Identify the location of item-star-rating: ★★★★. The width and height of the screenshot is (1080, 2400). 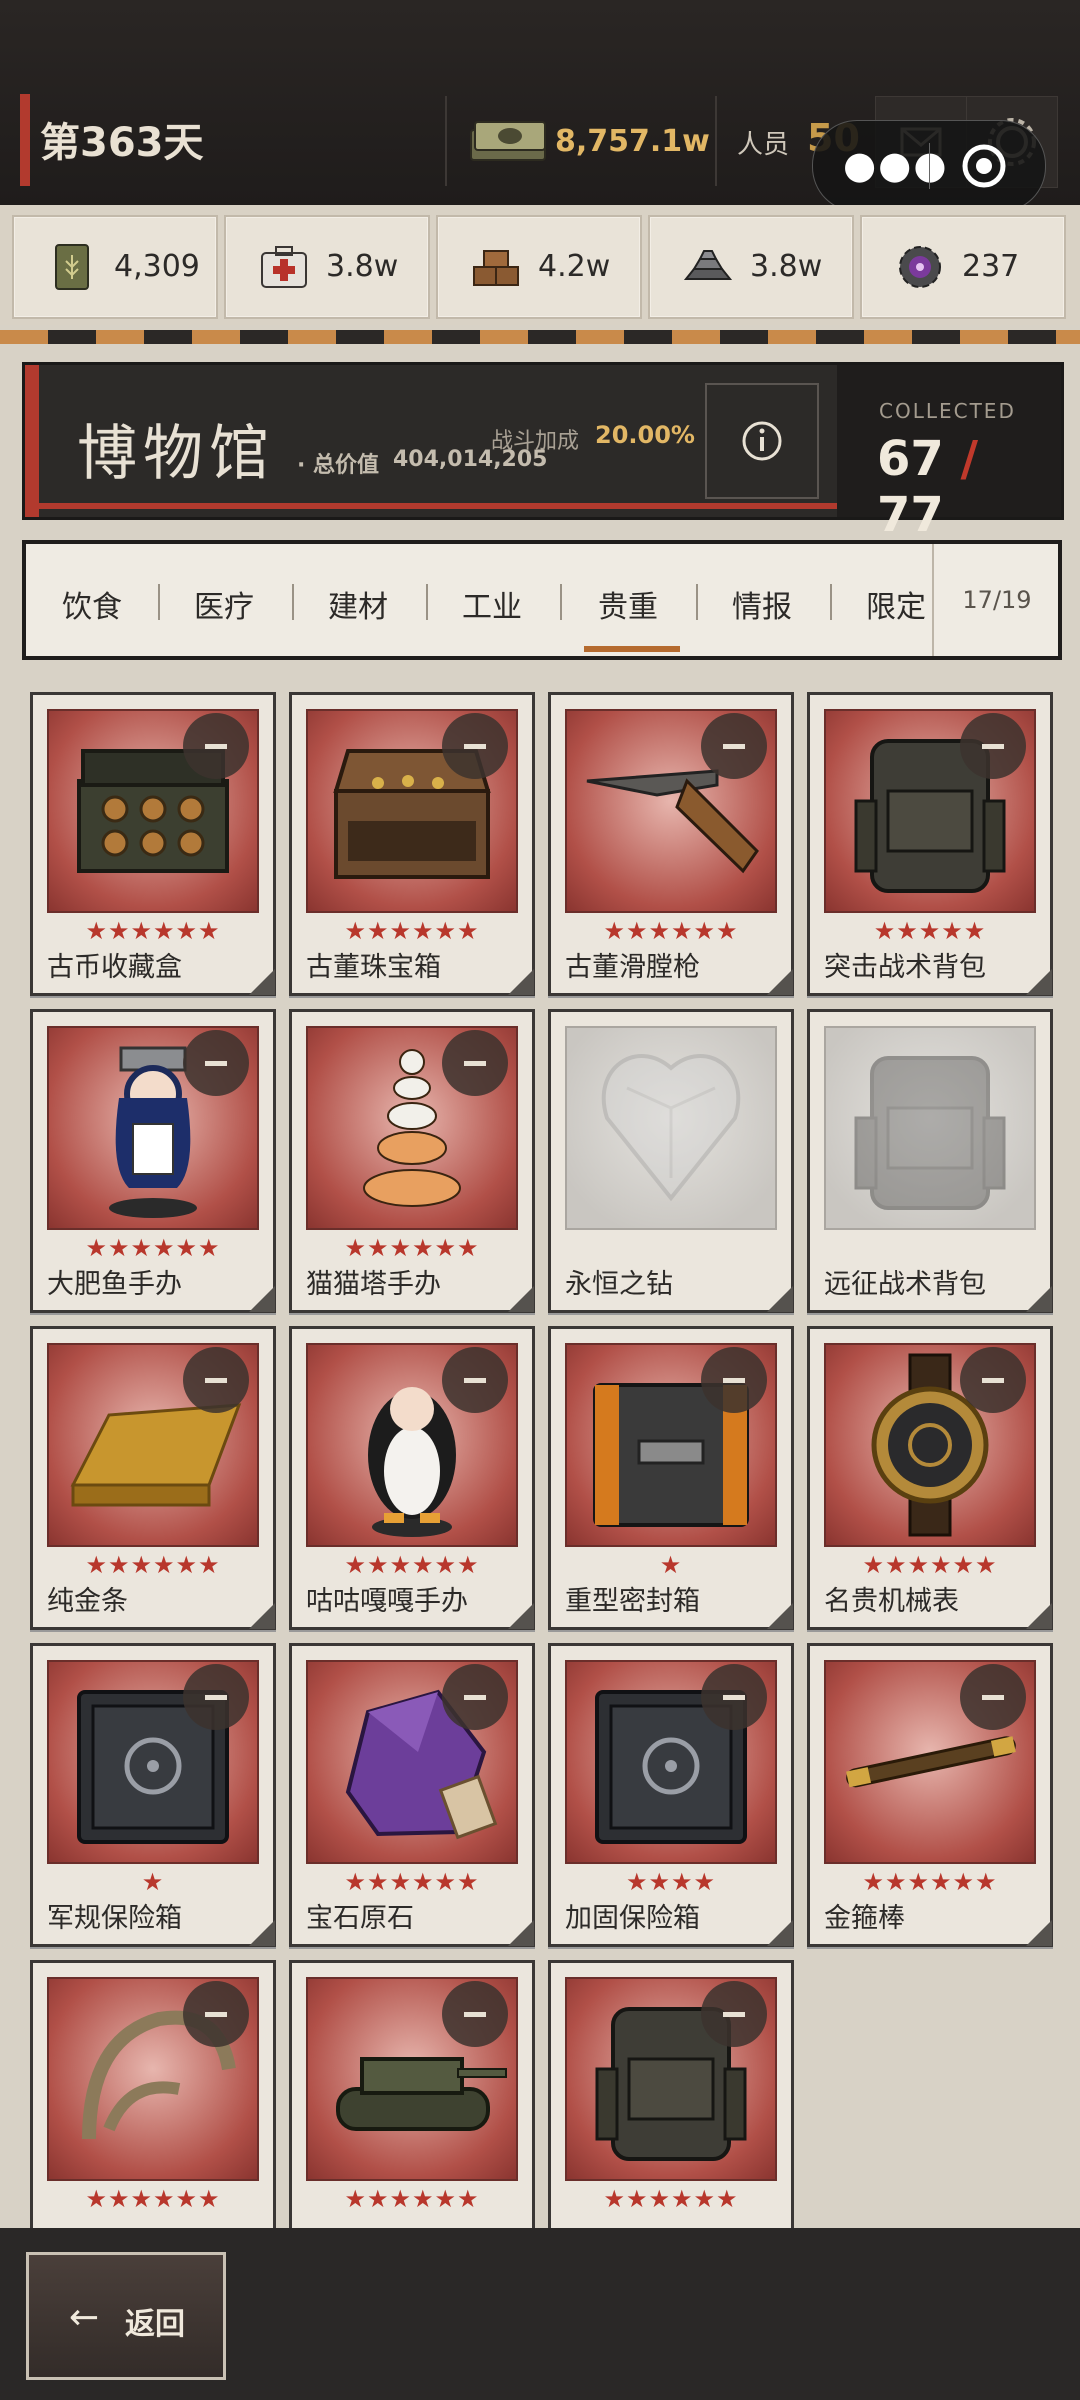
(671, 1882).